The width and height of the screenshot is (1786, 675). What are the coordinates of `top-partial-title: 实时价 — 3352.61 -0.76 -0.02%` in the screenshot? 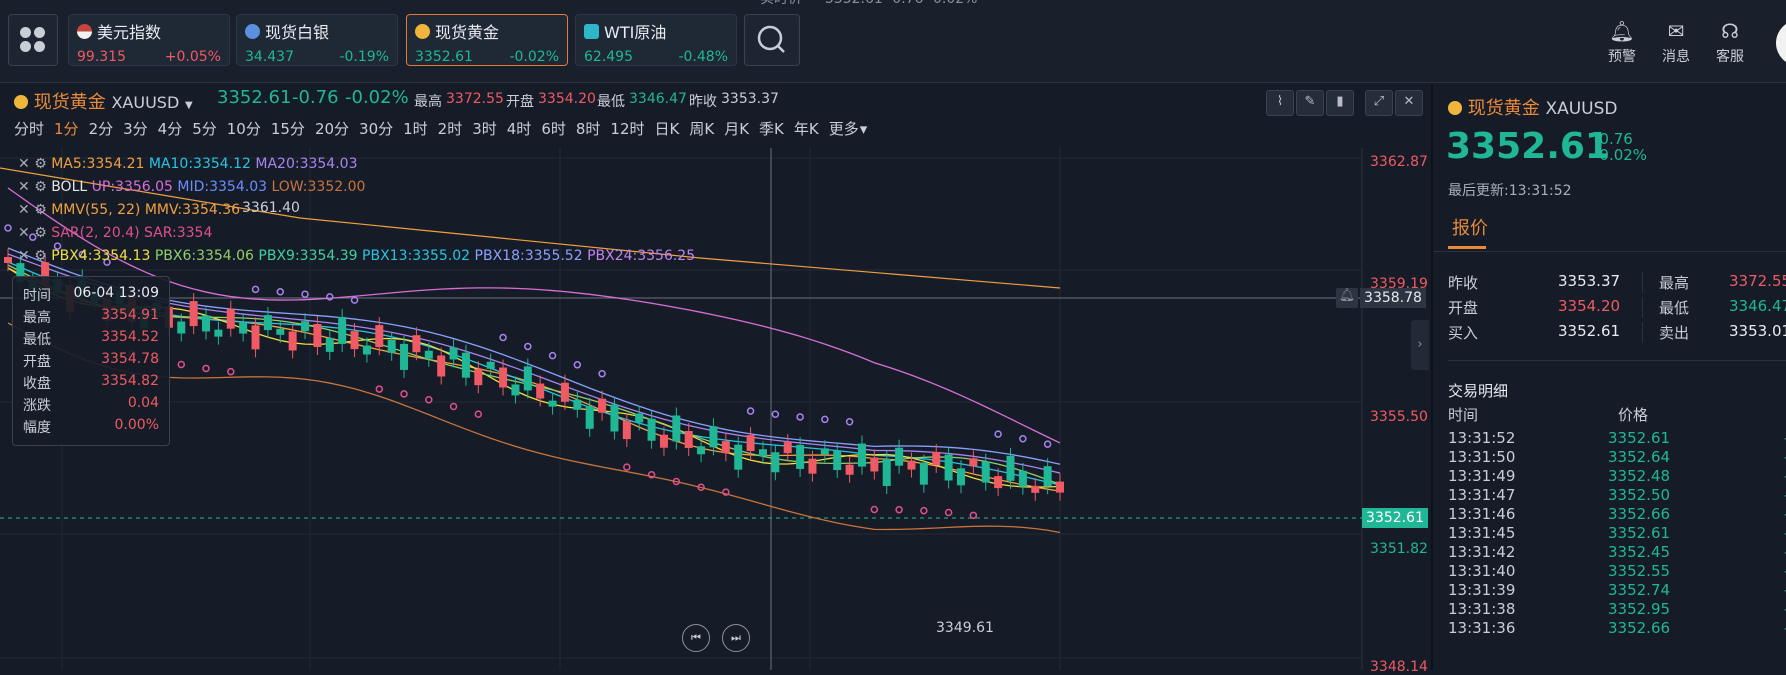 It's located at (868, 4).